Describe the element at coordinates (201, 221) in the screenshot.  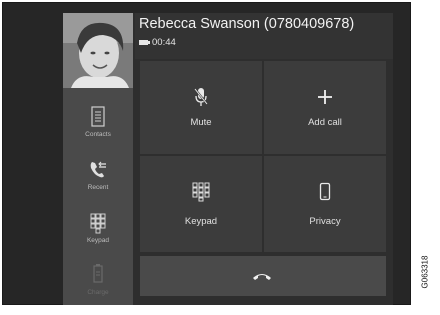
I see `keypad-label: Keypad` at that location.